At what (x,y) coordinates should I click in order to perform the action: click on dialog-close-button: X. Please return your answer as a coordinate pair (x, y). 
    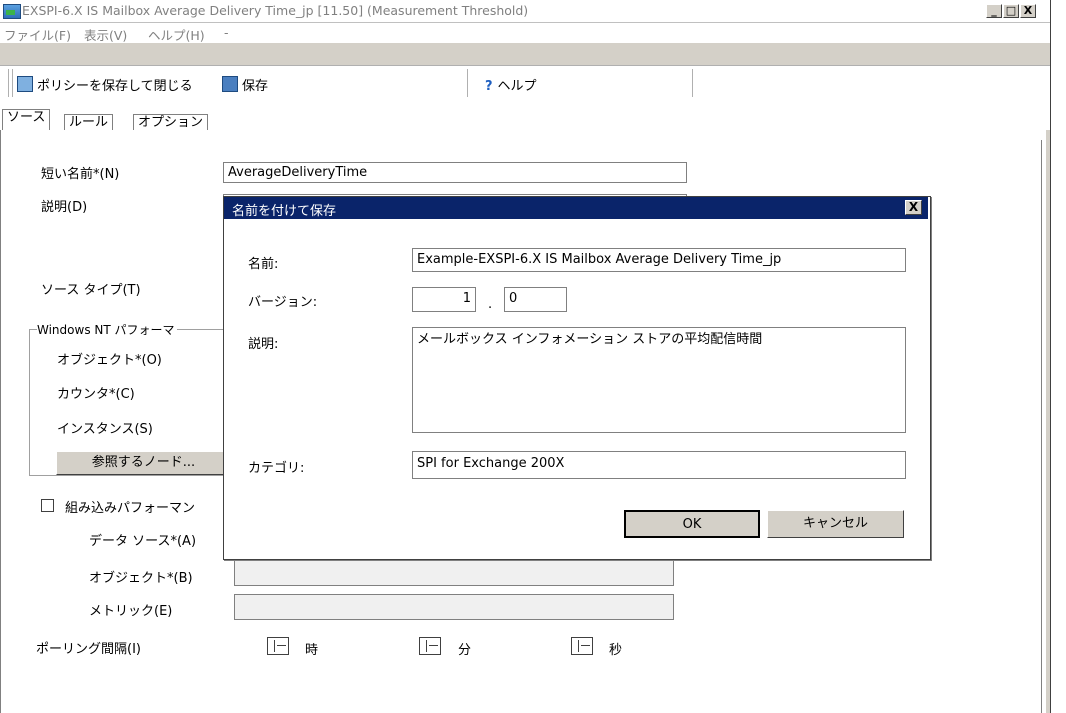
    Looking at the image, I should click on (913, 207).